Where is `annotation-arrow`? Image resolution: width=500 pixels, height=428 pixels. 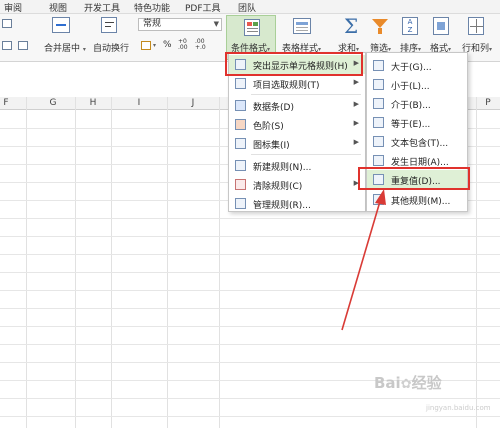
annotation-arrow is located at coordinates (363, 260).